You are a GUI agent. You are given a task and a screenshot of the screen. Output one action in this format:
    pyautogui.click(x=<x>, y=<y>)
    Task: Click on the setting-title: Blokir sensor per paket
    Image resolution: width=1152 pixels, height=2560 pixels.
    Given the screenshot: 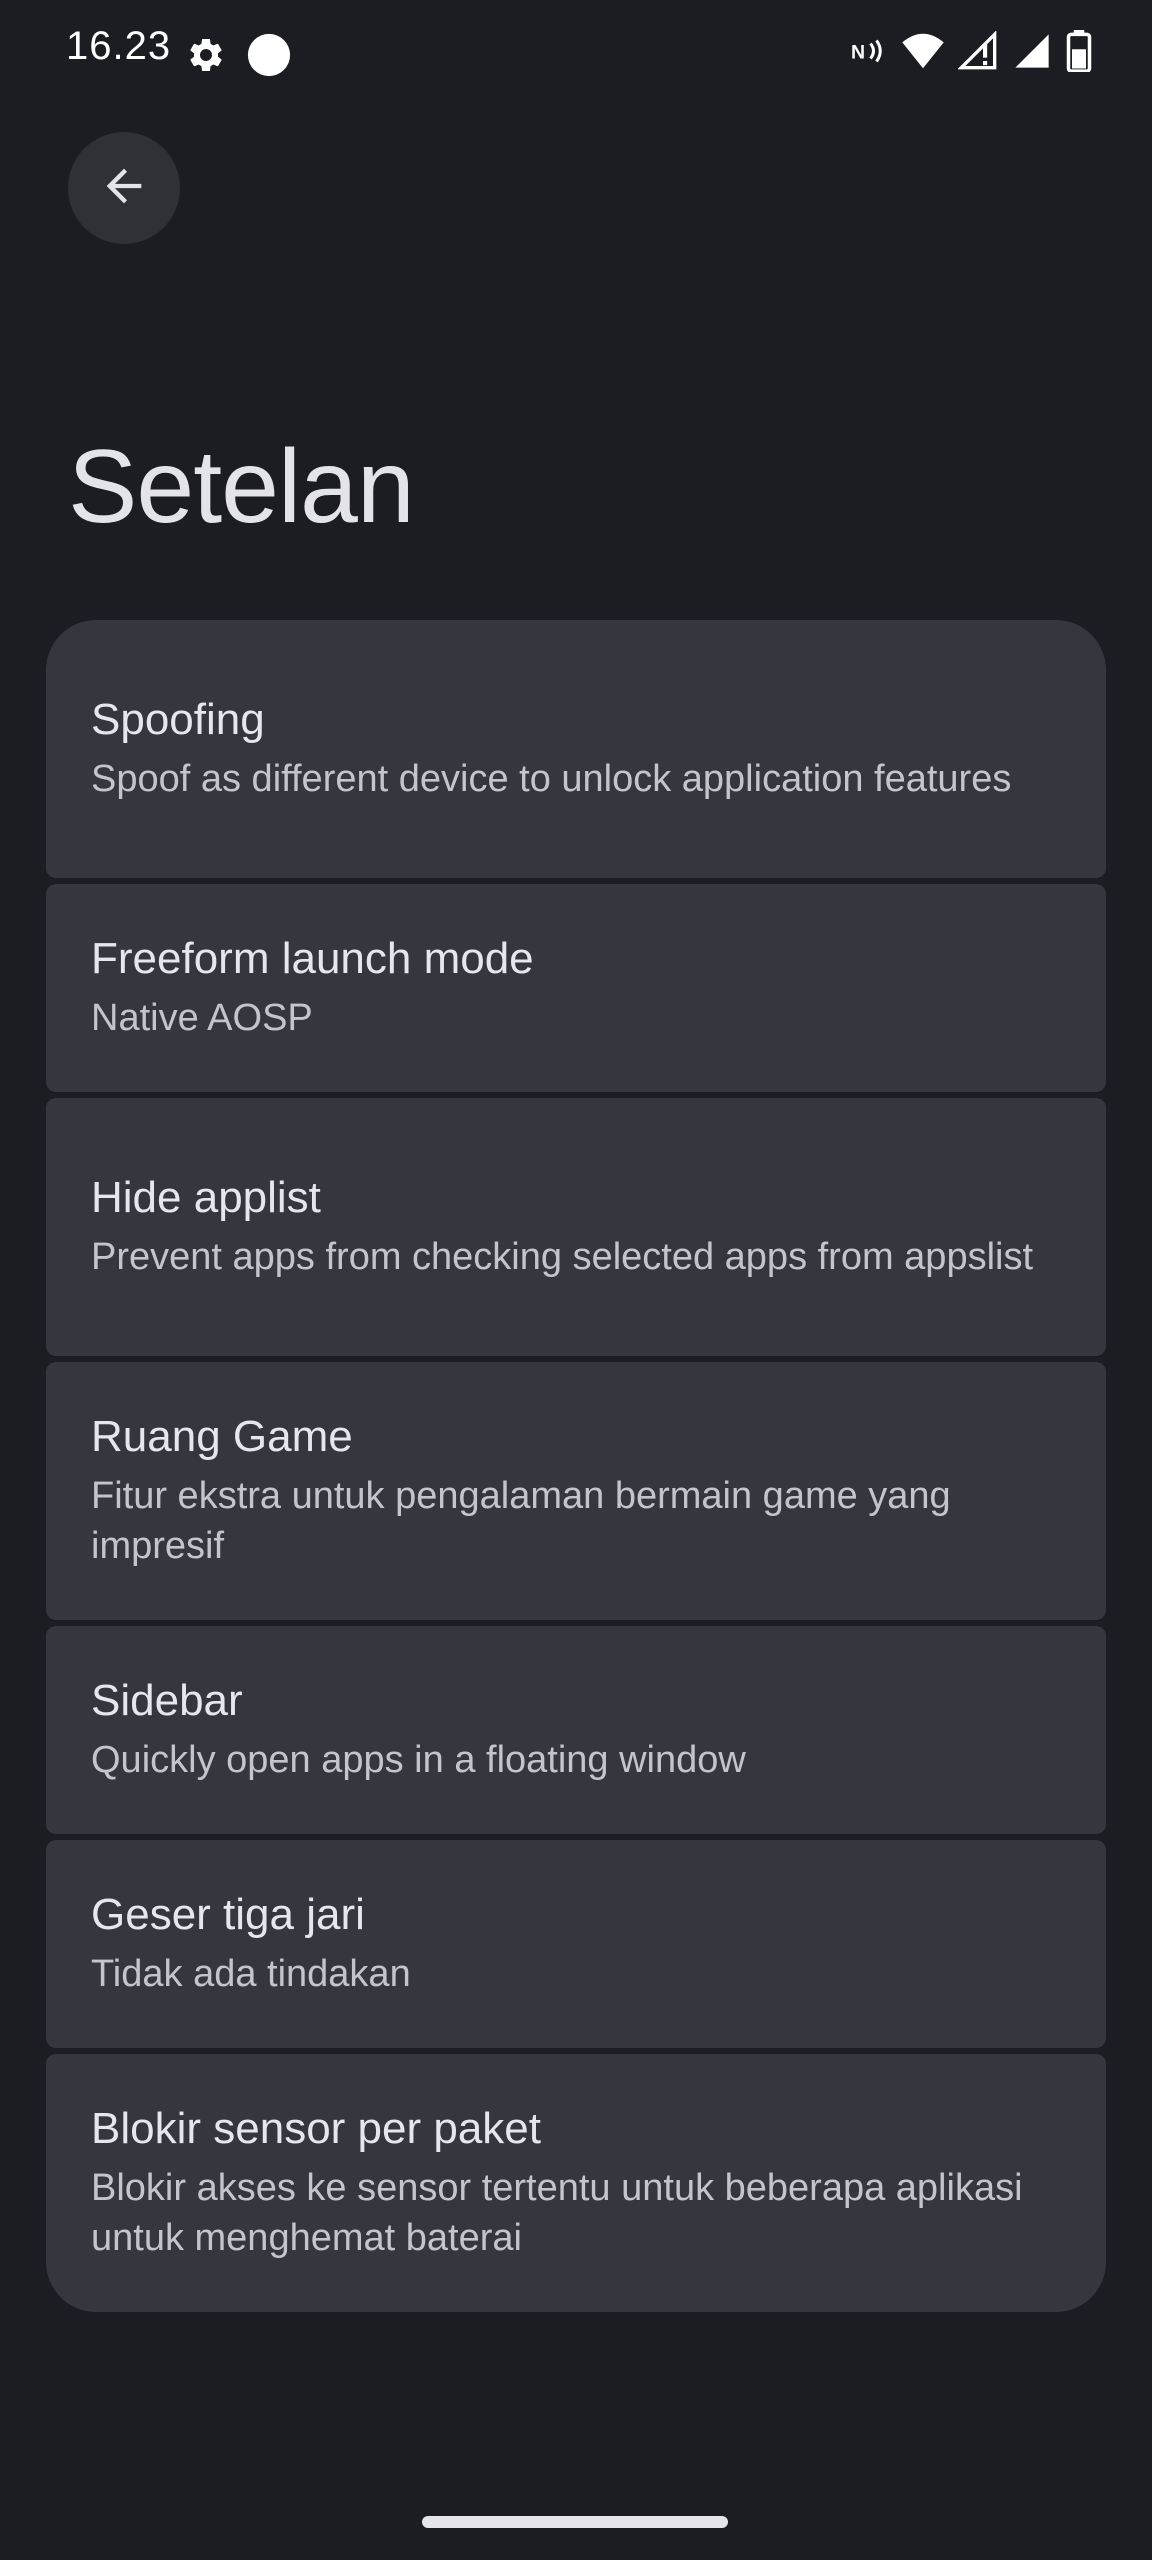 What is the action you would take?
    pyautogui.click(x=316, y=2128)
    